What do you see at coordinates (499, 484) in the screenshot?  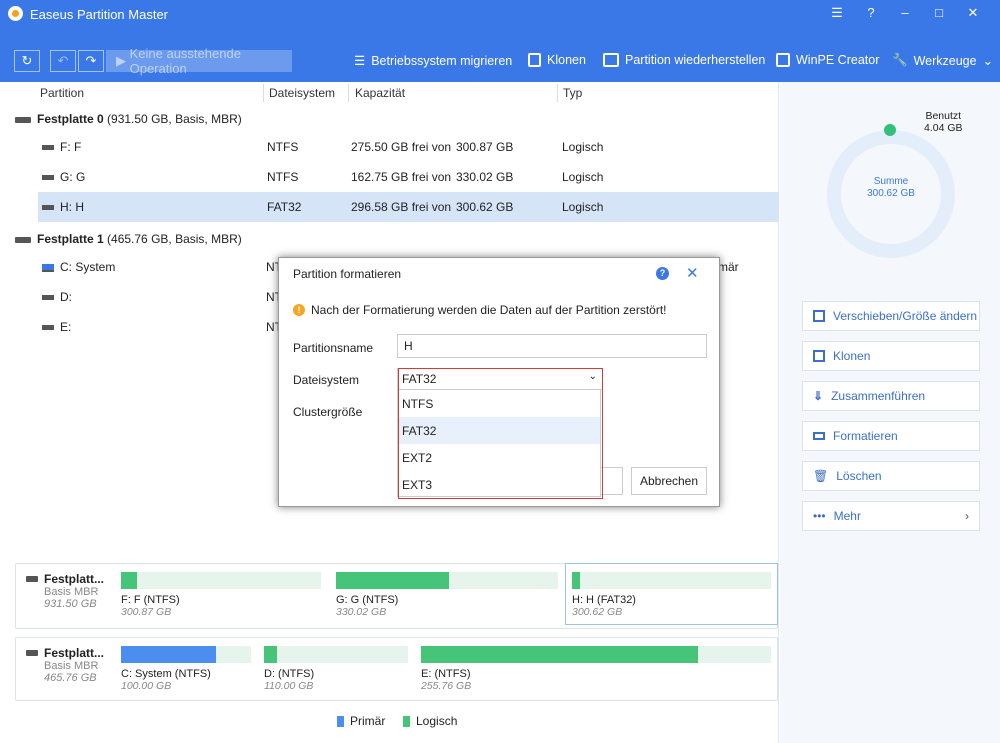 I see `option-ext3: EXT3` at bounding box center [499, 484].